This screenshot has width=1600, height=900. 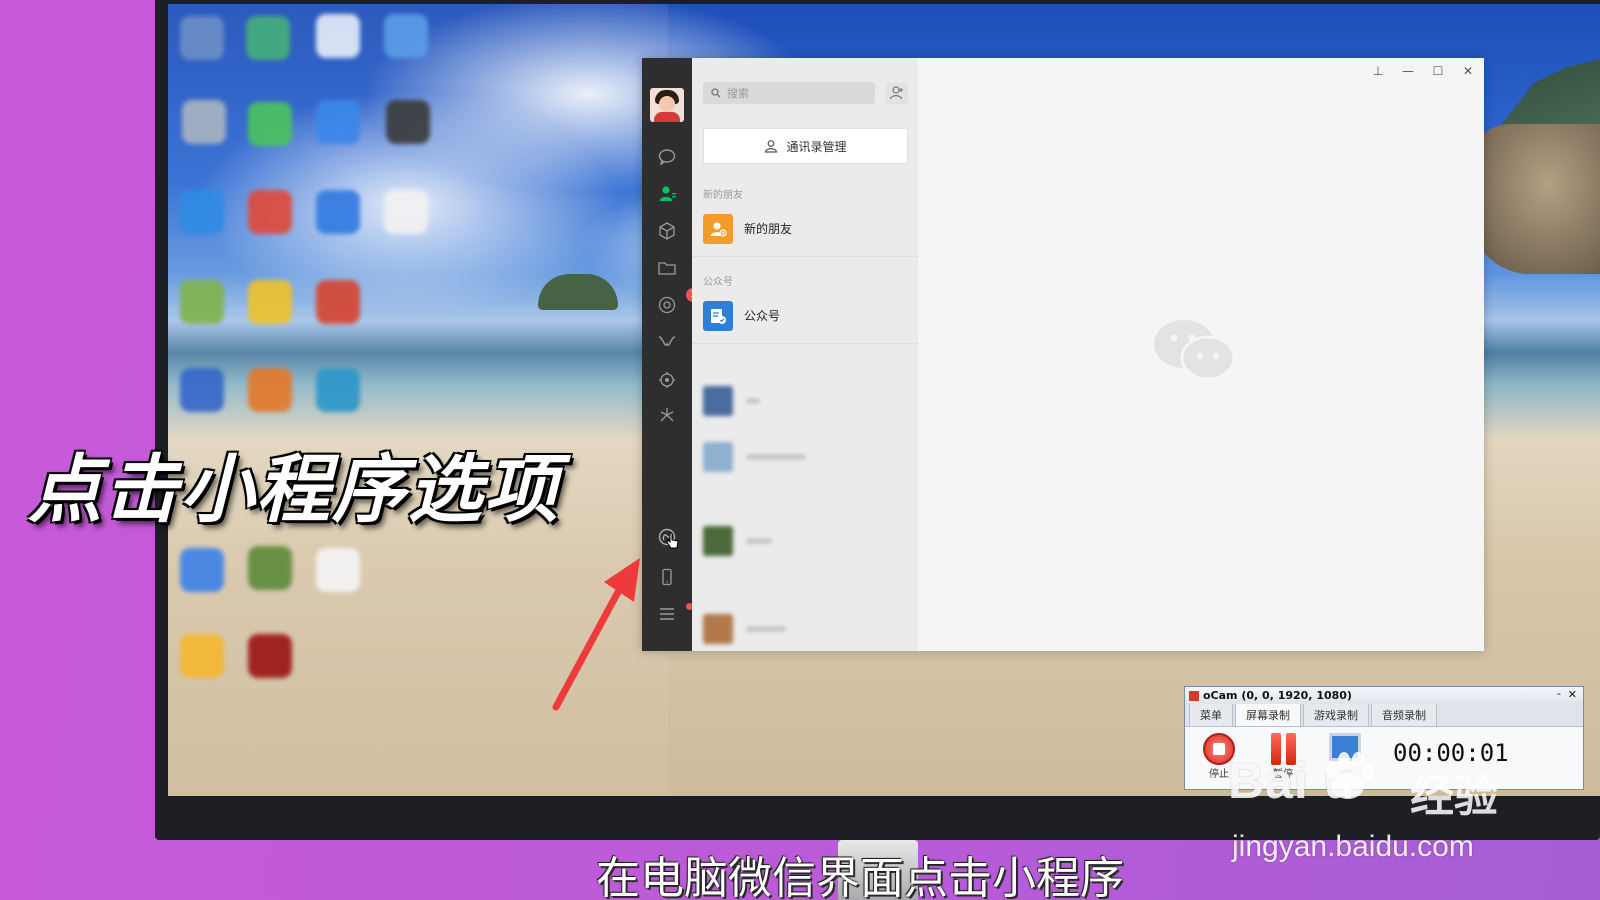 I want to click on search-discover-icon, so click(x=667, y=380).